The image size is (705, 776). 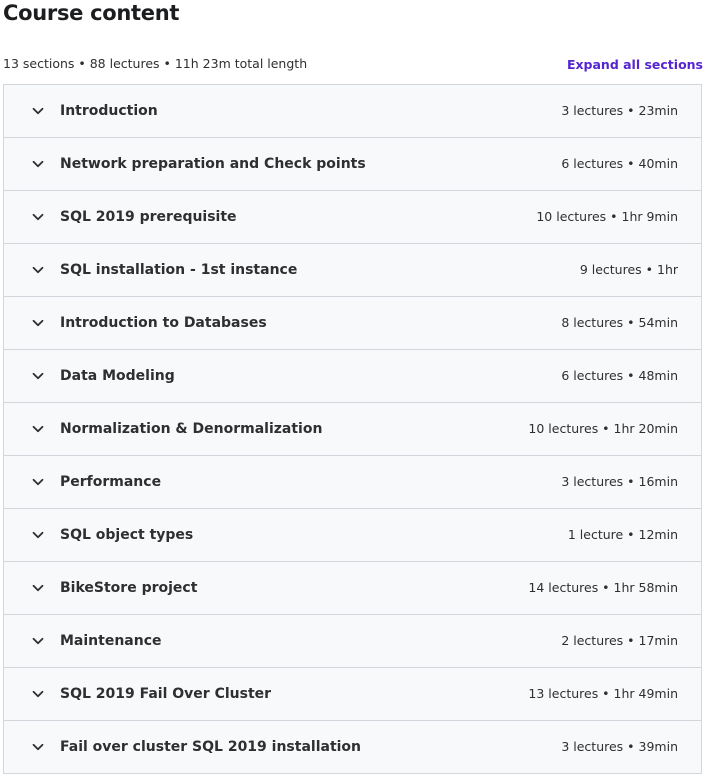 I want to click on section-row: Data Modeling 6 lectures • 48min, so click(x=352, y=376).